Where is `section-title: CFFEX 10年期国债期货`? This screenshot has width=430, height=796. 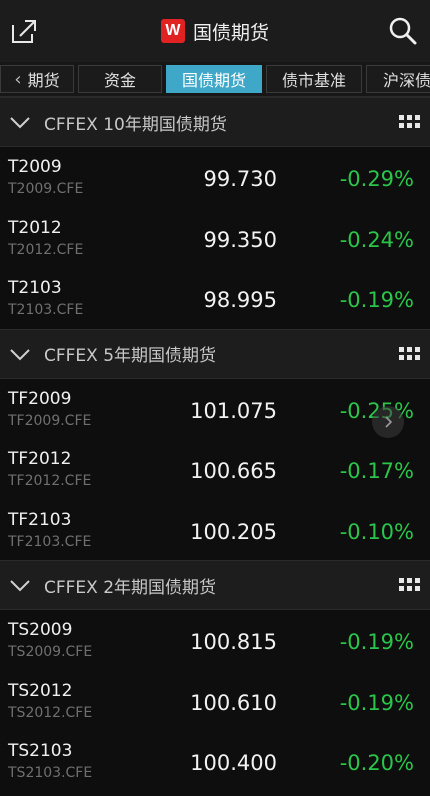
section-title: CFFEX 10年期国债期货 is located at coordinates (135, 124).